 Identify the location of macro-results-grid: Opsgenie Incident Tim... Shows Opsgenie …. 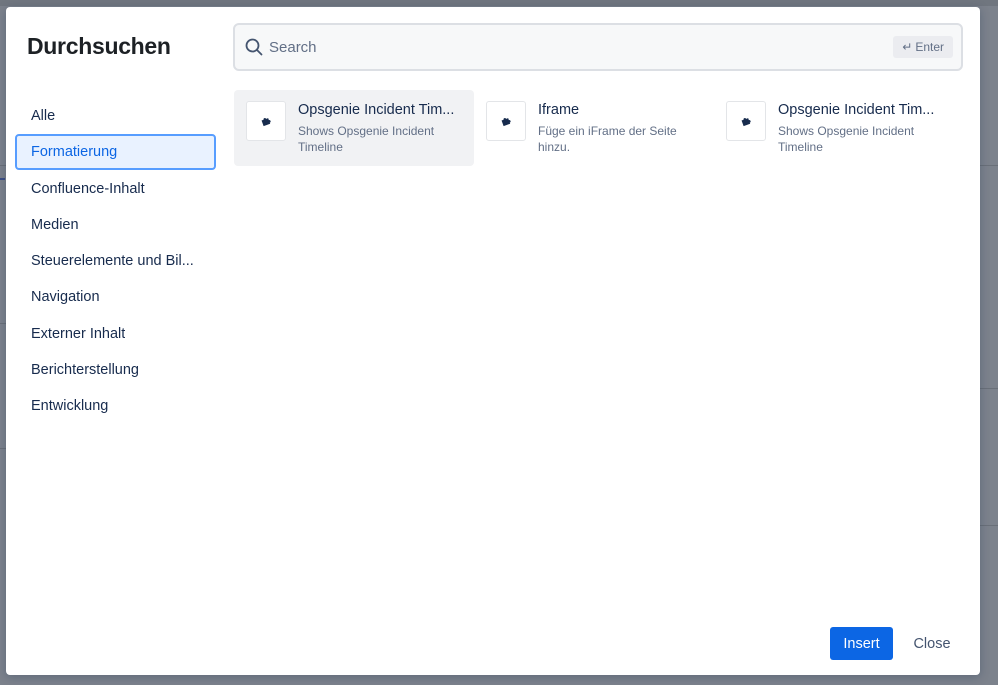
(599, 128).